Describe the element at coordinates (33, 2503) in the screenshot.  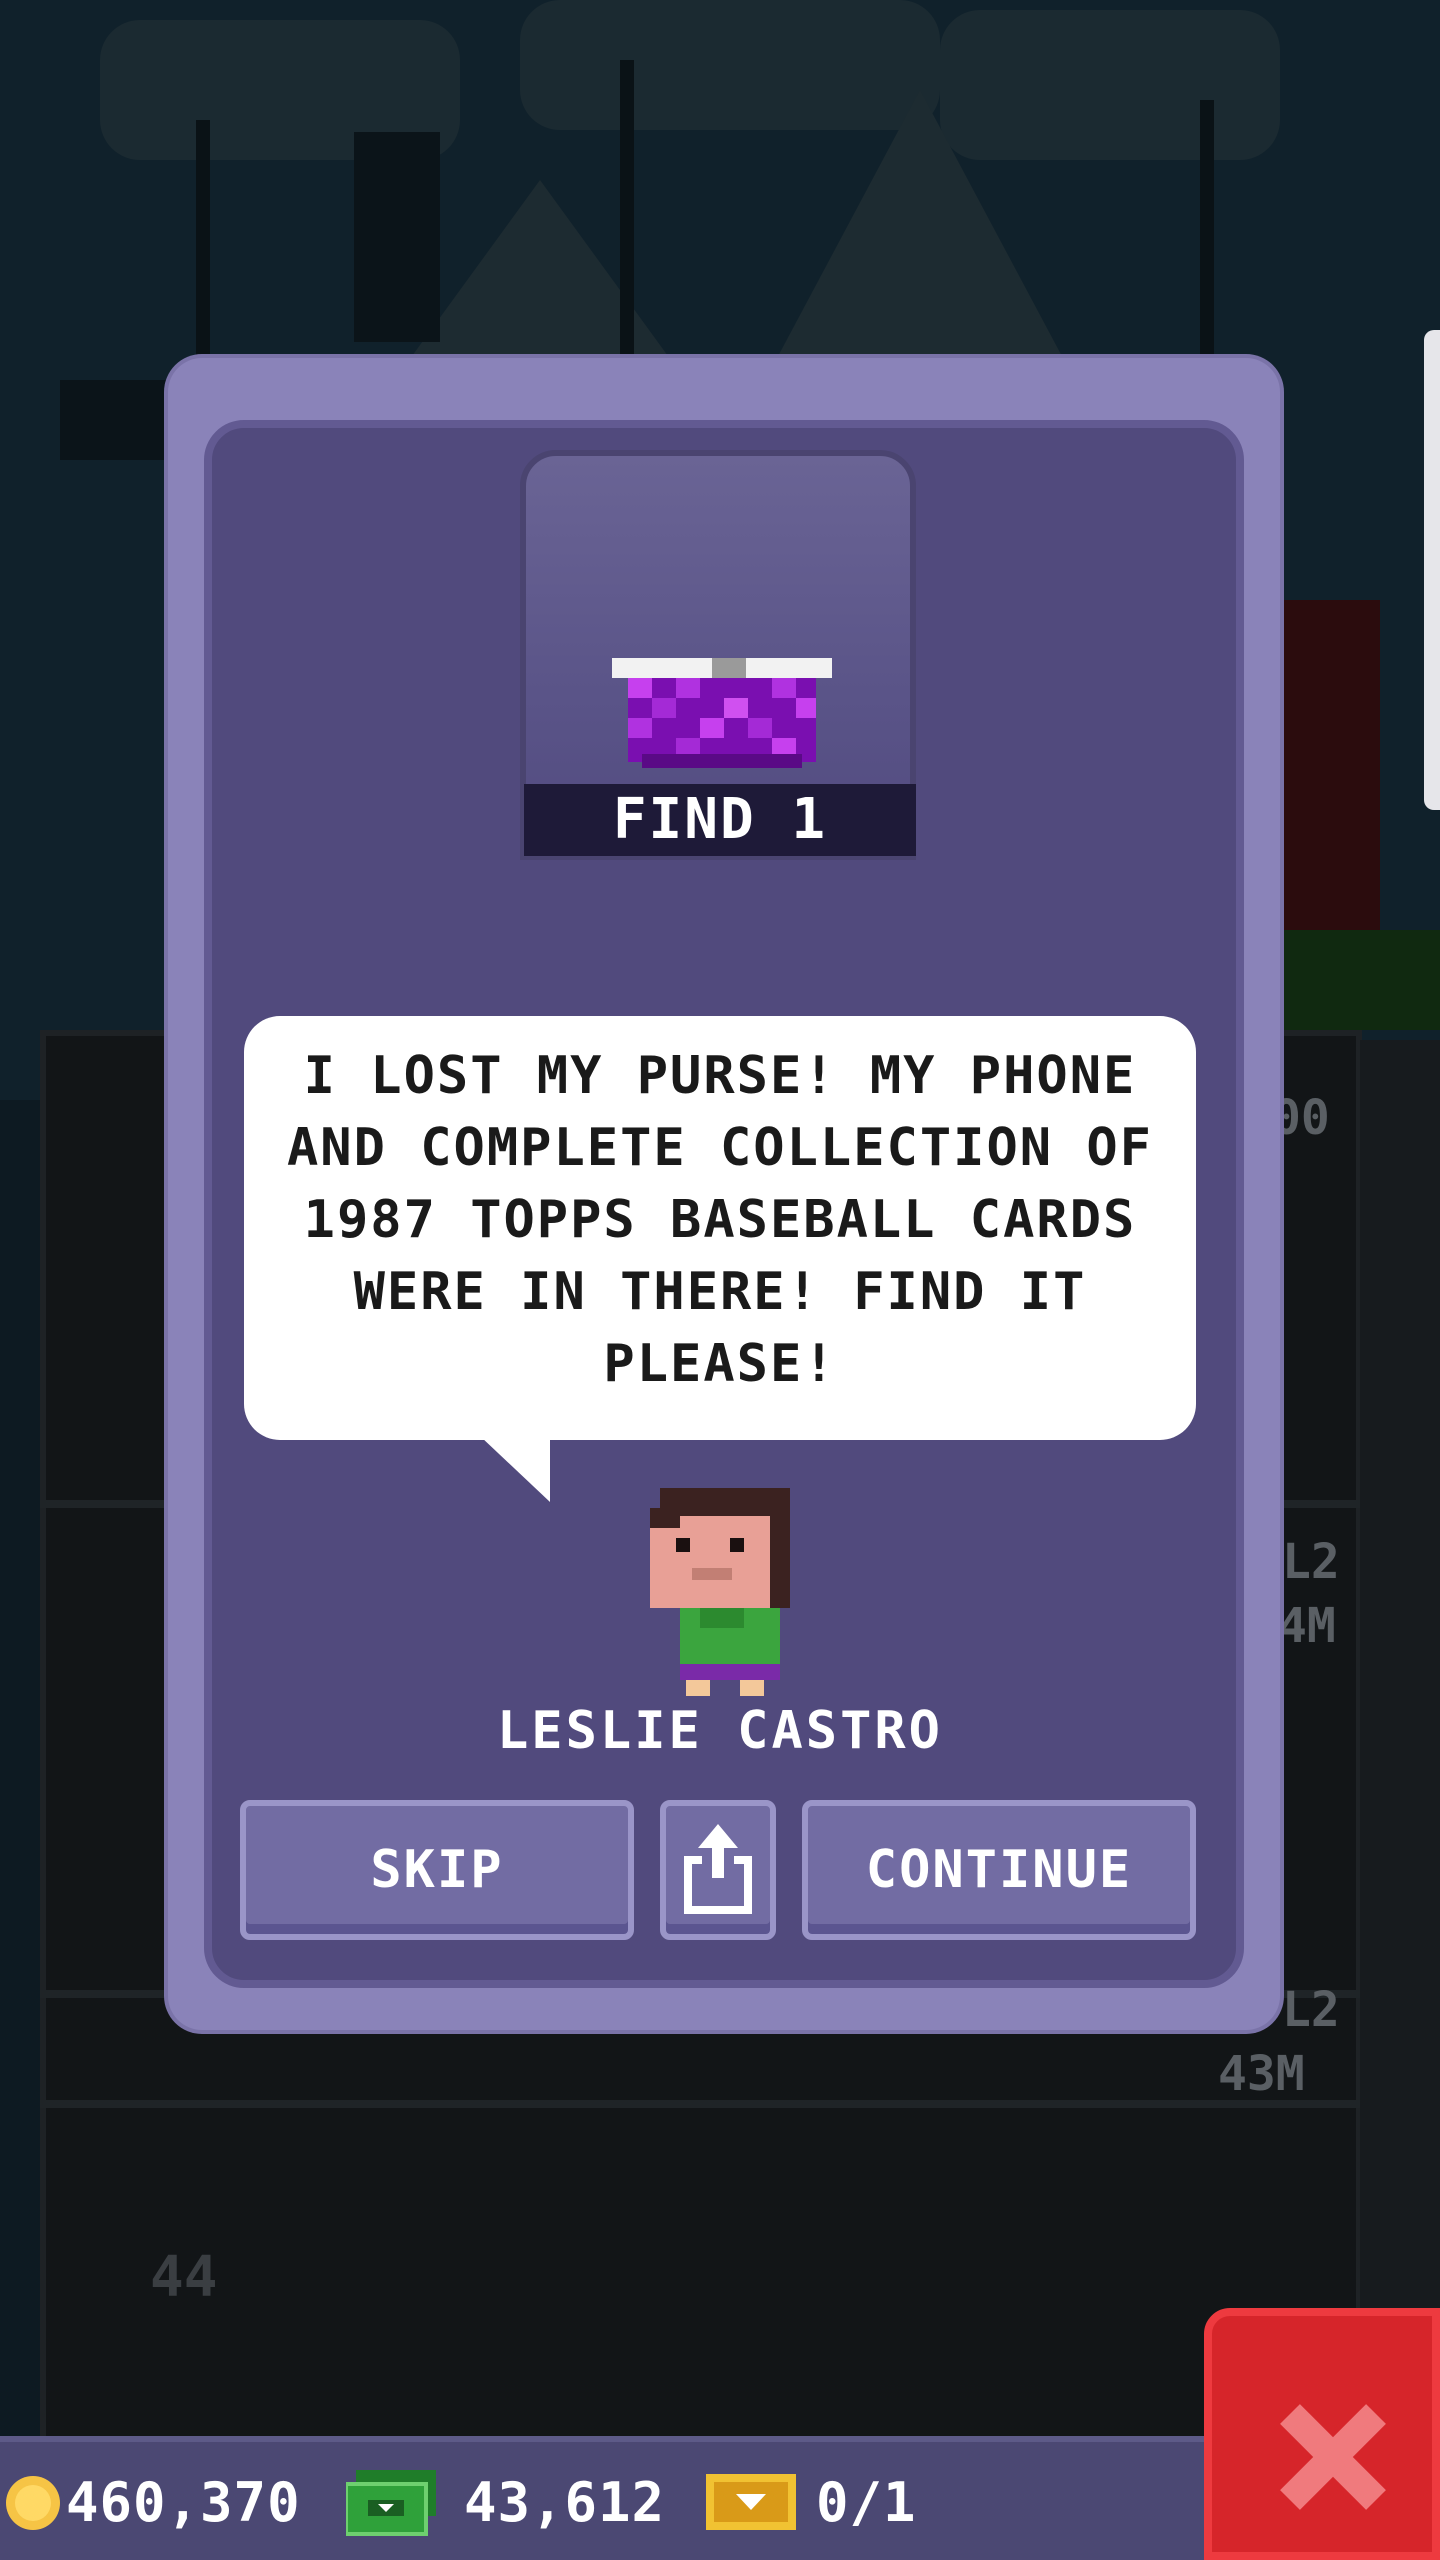
I see `coin-icon` at that location.